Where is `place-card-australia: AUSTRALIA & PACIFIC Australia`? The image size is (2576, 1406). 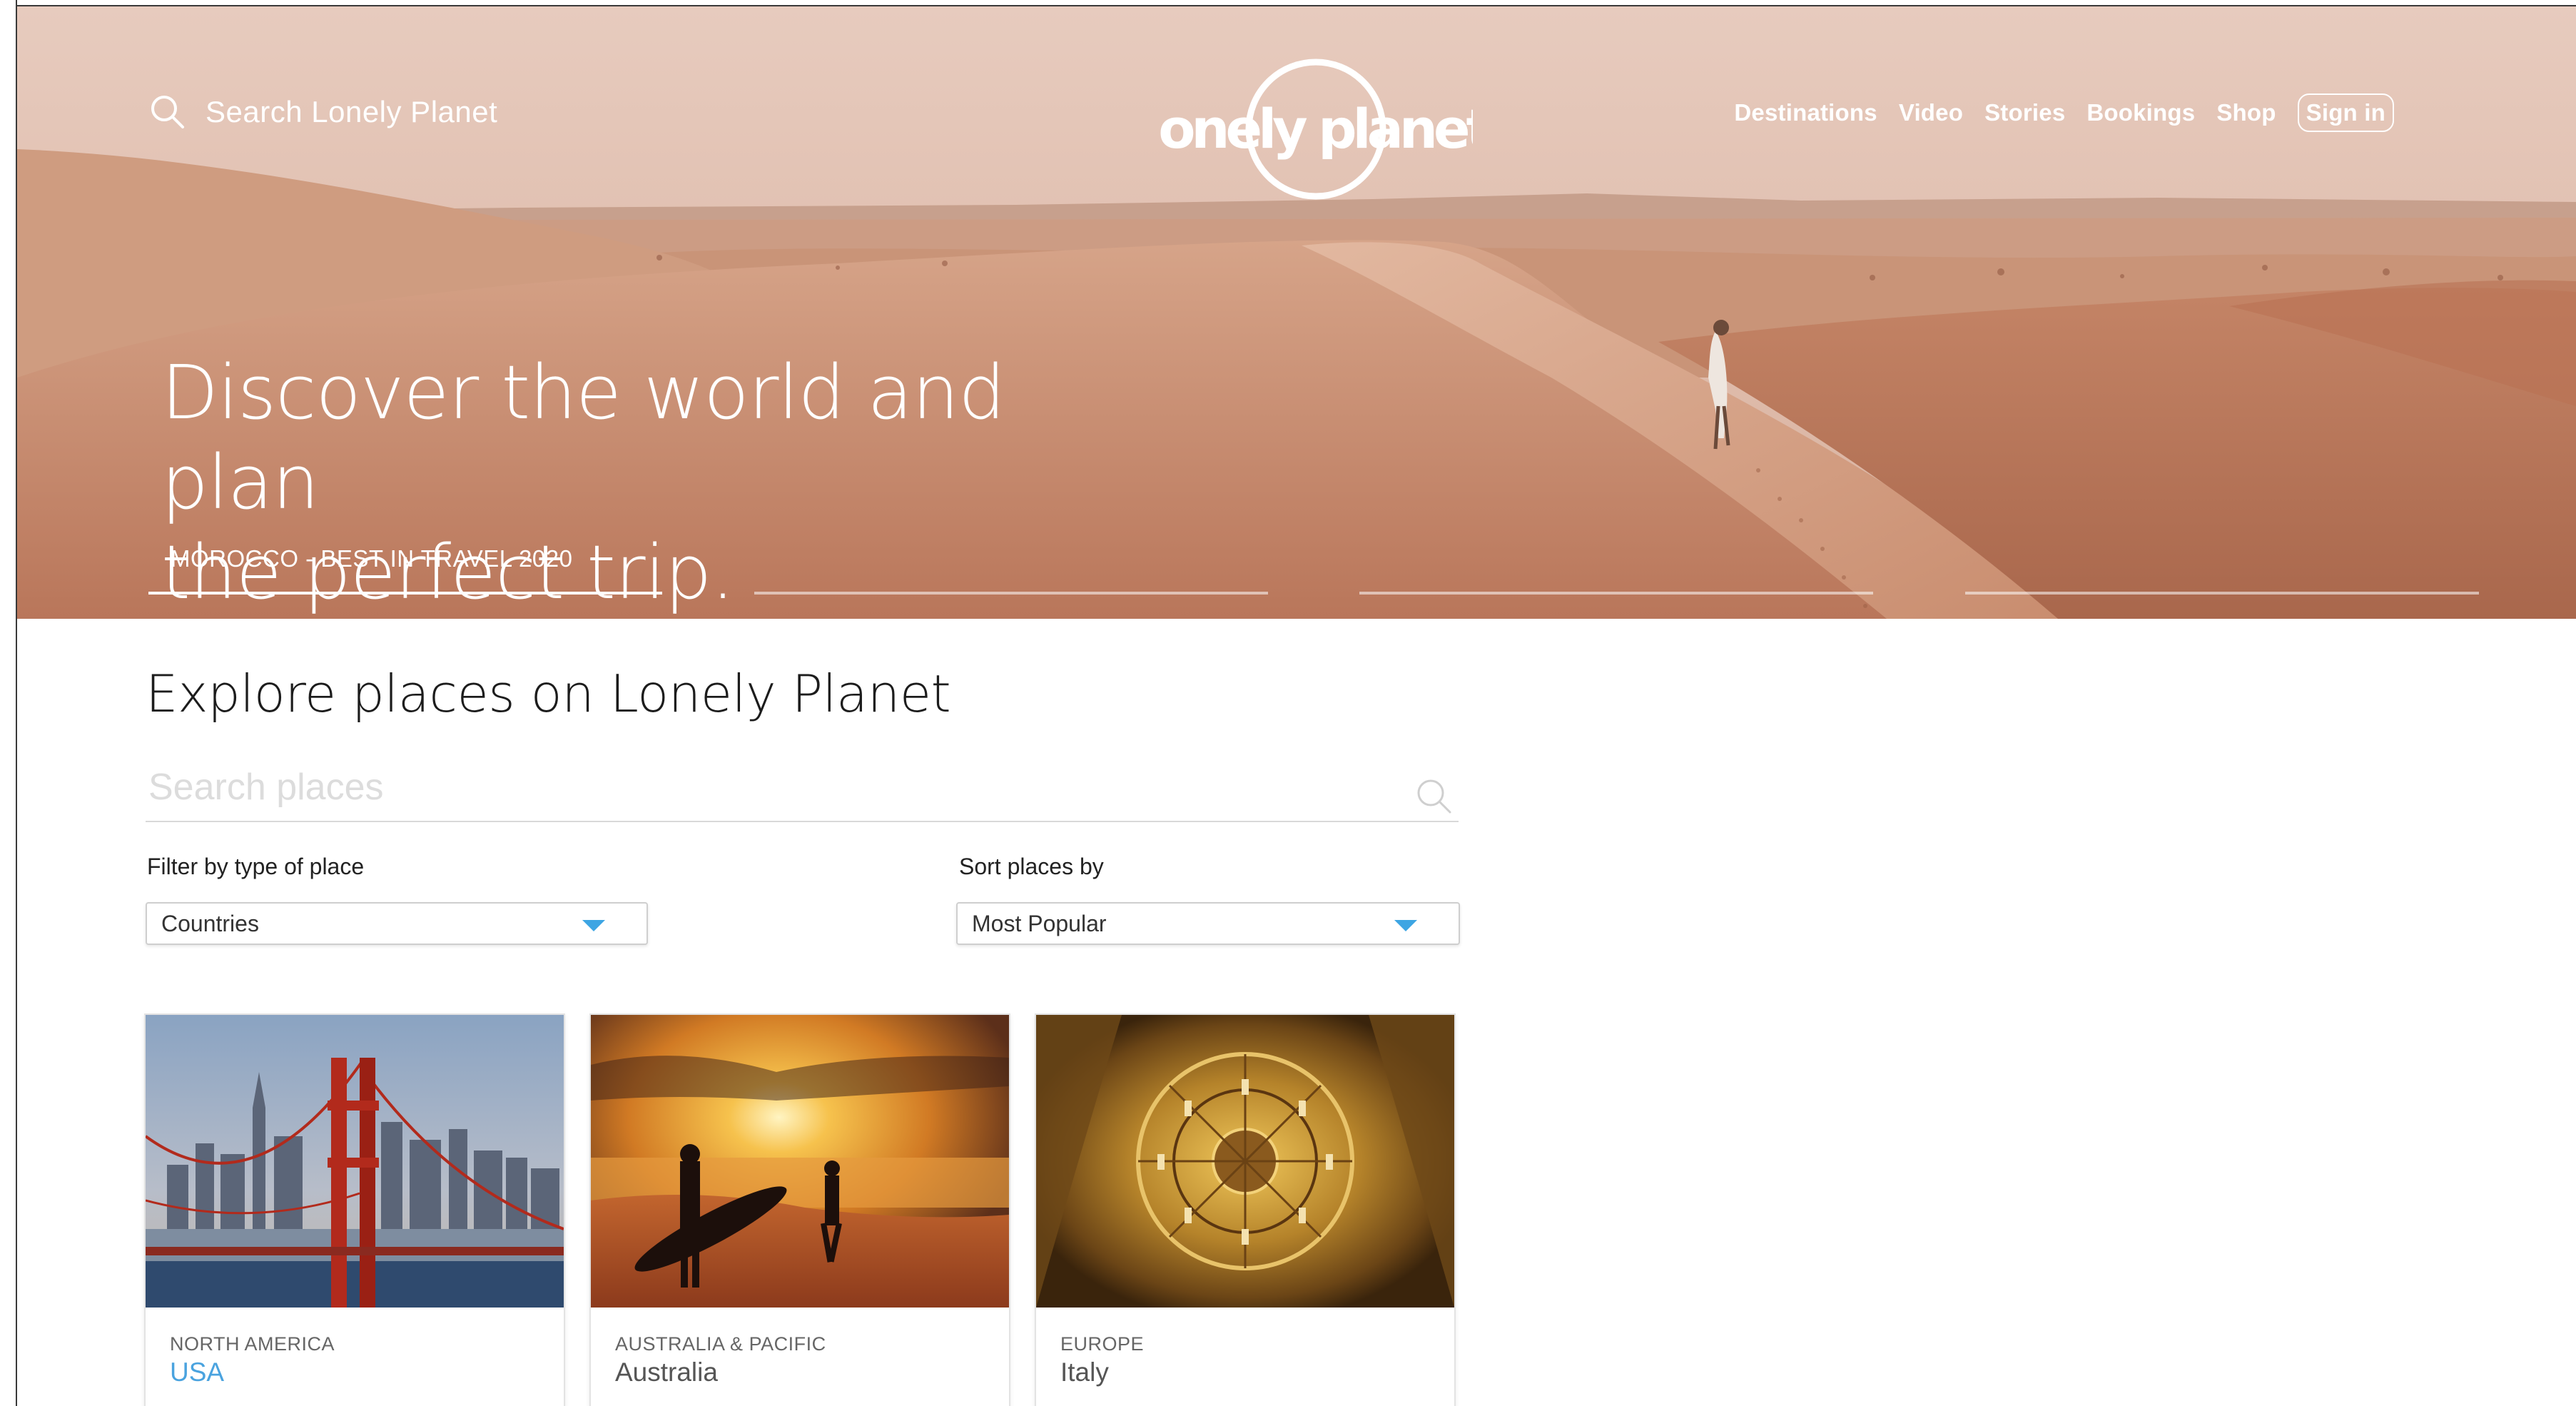
place-card-australia: AUSTRALIA & PACIFIC Australia is located at coordinates (800, 1209).